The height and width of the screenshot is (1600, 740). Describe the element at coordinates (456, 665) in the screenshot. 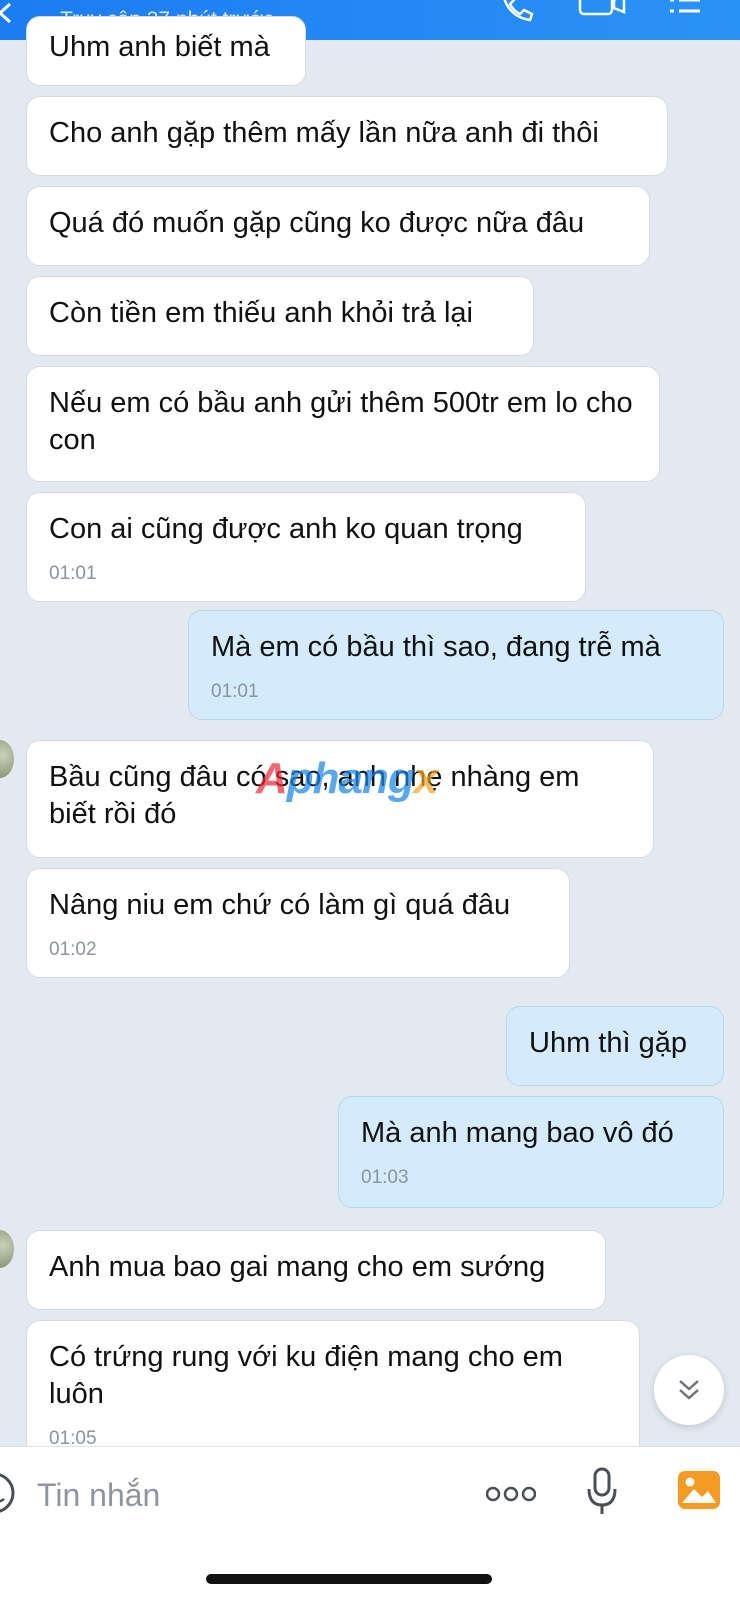

I see `message-outgoing: Mà em có bầu thì sao, đang trễ mà 01:01` at that location.